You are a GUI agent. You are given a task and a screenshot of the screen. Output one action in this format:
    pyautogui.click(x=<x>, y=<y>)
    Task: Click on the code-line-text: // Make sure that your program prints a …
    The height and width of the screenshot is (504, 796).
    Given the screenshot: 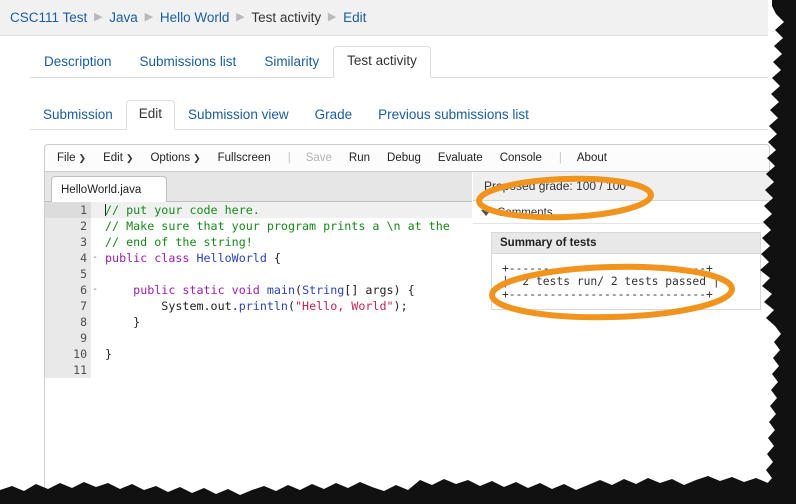 What is the action you would take?
    pyautogui.click(x=270, y=226)
    